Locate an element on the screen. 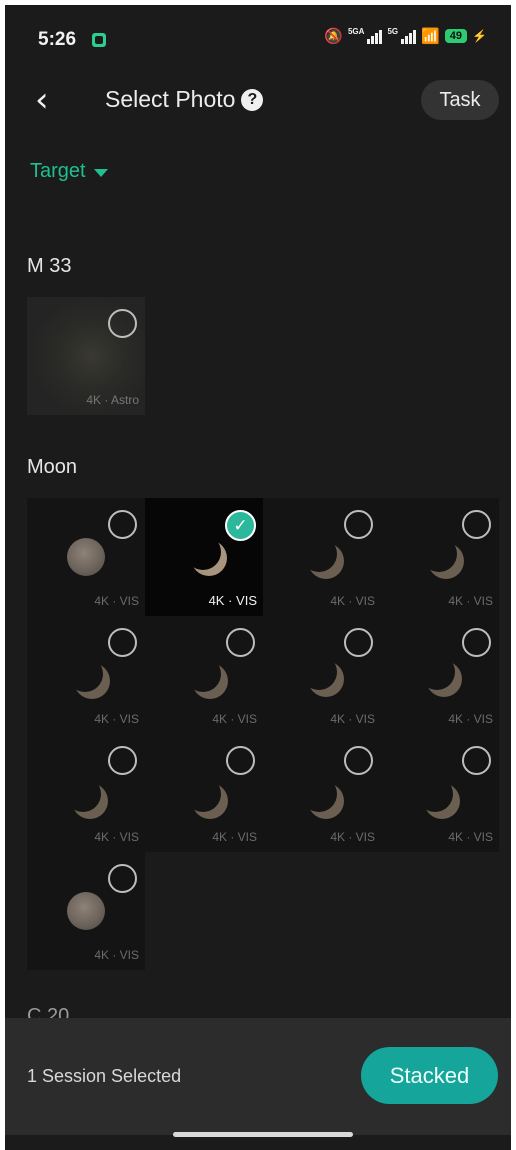 The width and height of the screenshot is (516, 1150). target-filter-dropdown: Target is located at coordinates (69, 171).